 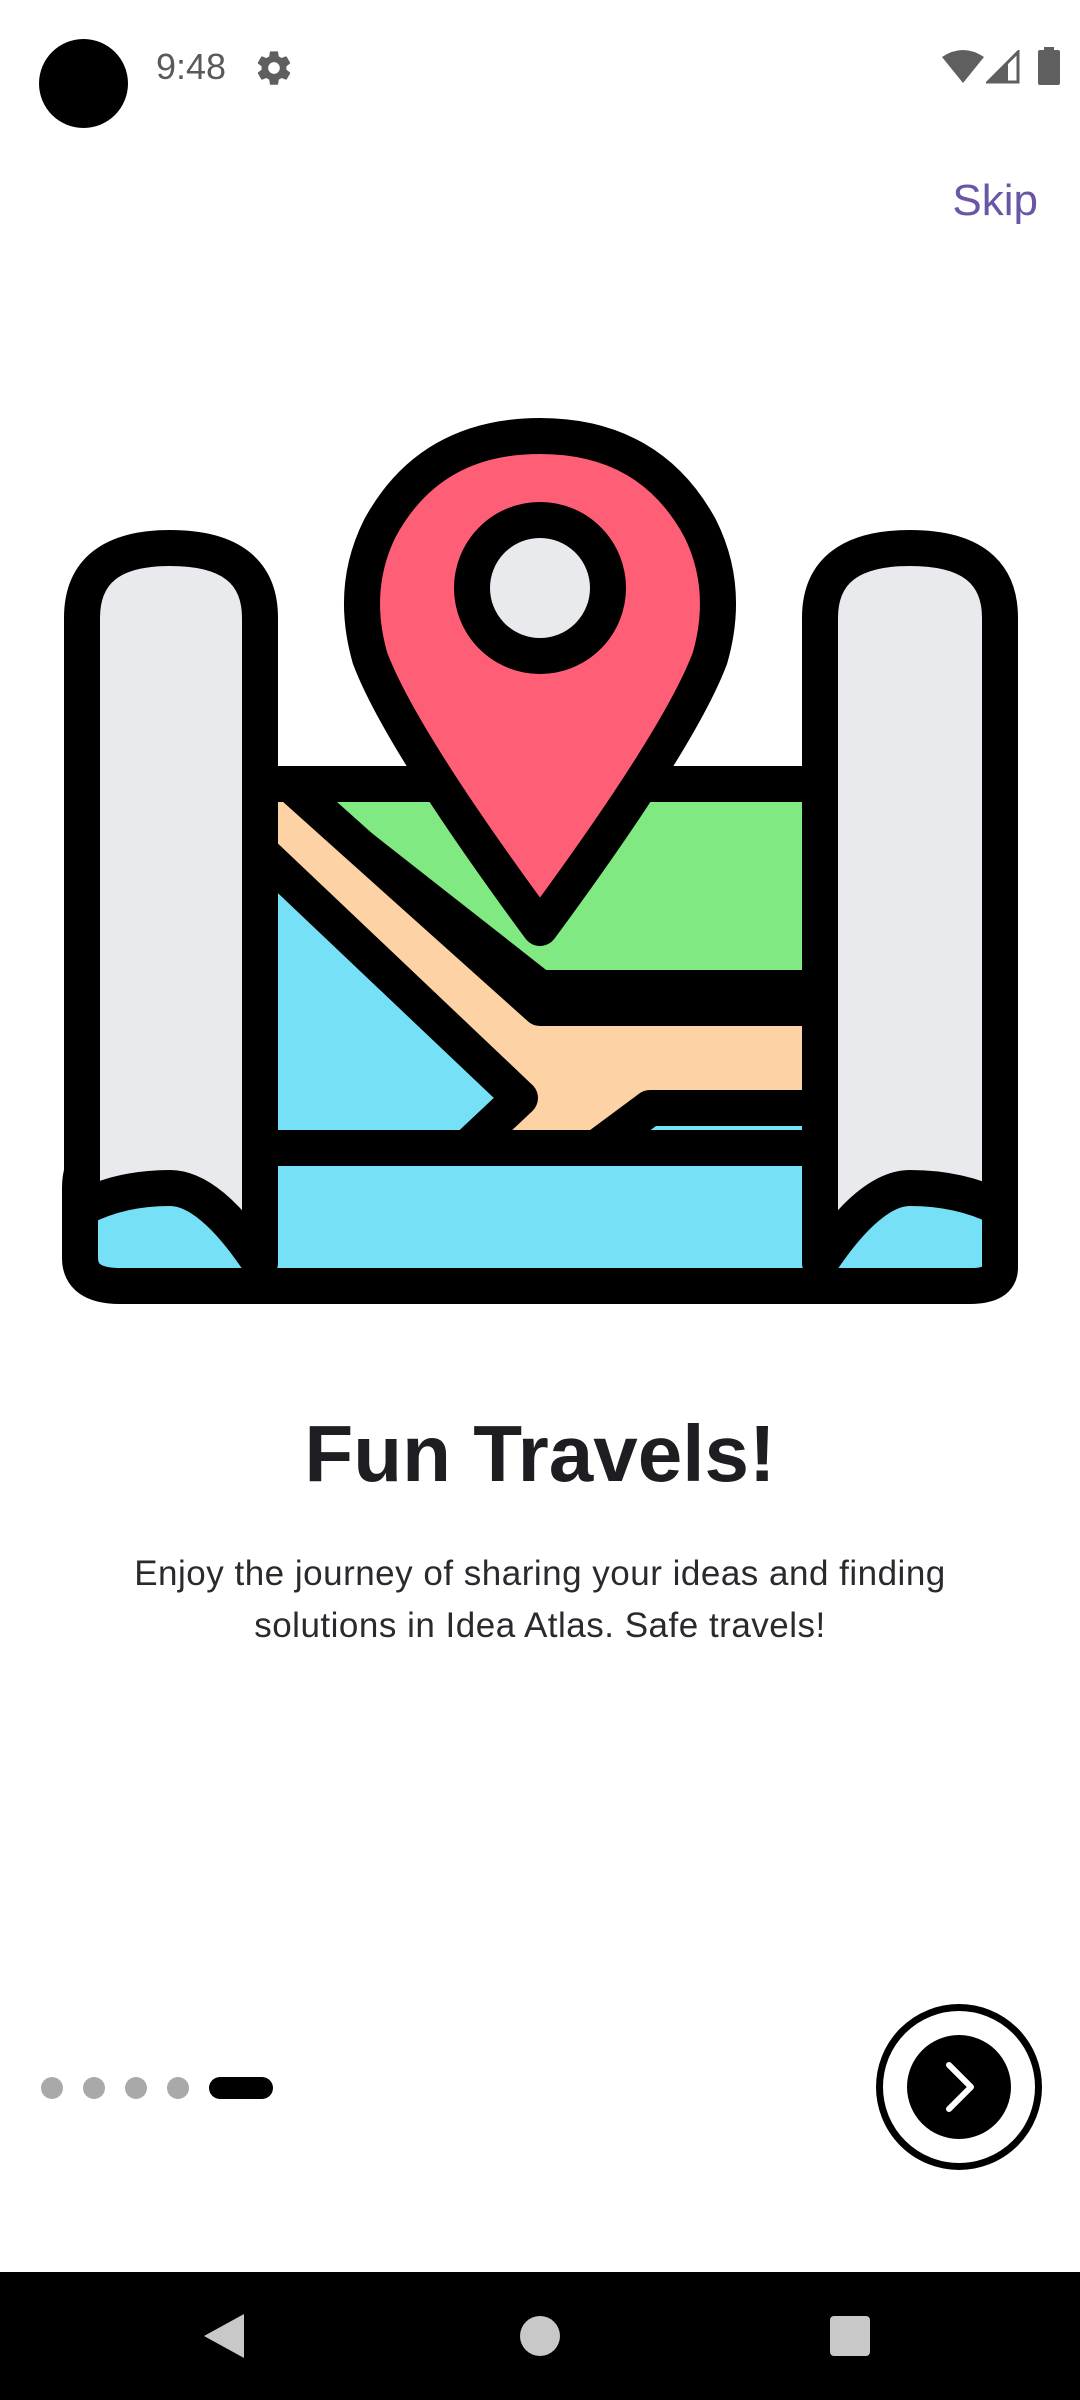 I want to click on back-icon, so click(x=226, y=2336).